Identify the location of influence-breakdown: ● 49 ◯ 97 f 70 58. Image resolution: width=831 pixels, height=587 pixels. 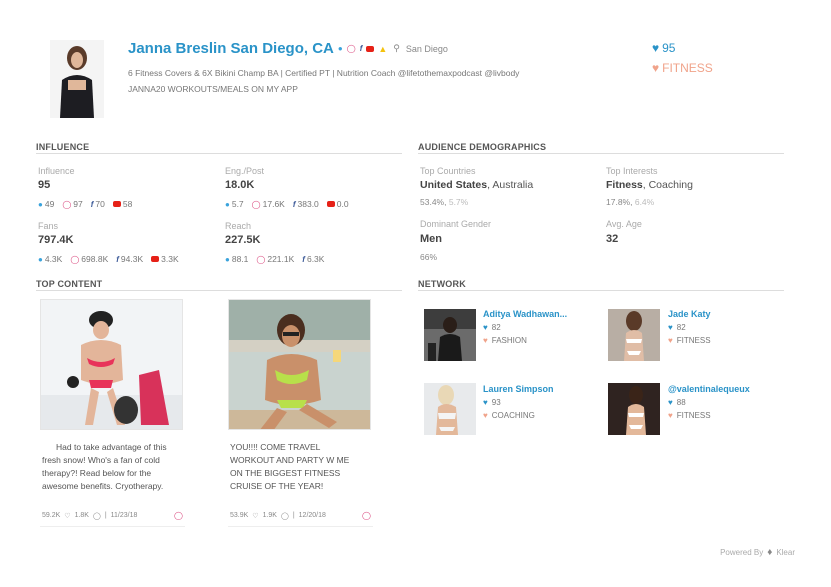
(85, 204).